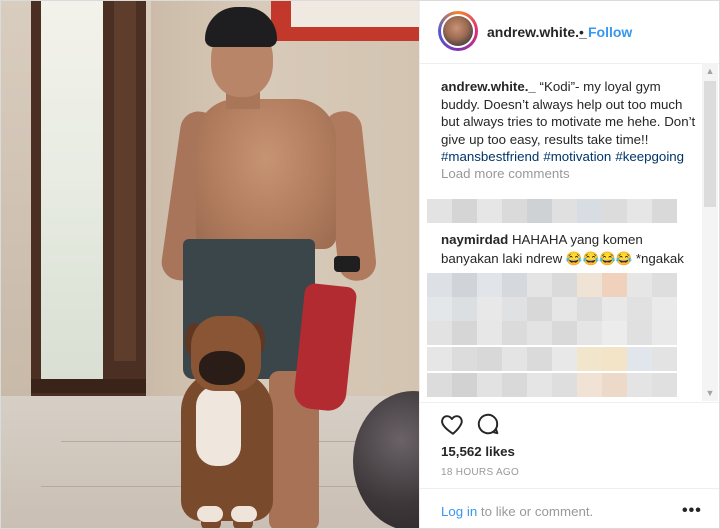 The width and height of the screenshot is (720, 529). I want to click on login-footer: Log in to like or comment. •••, so click(569, 508).